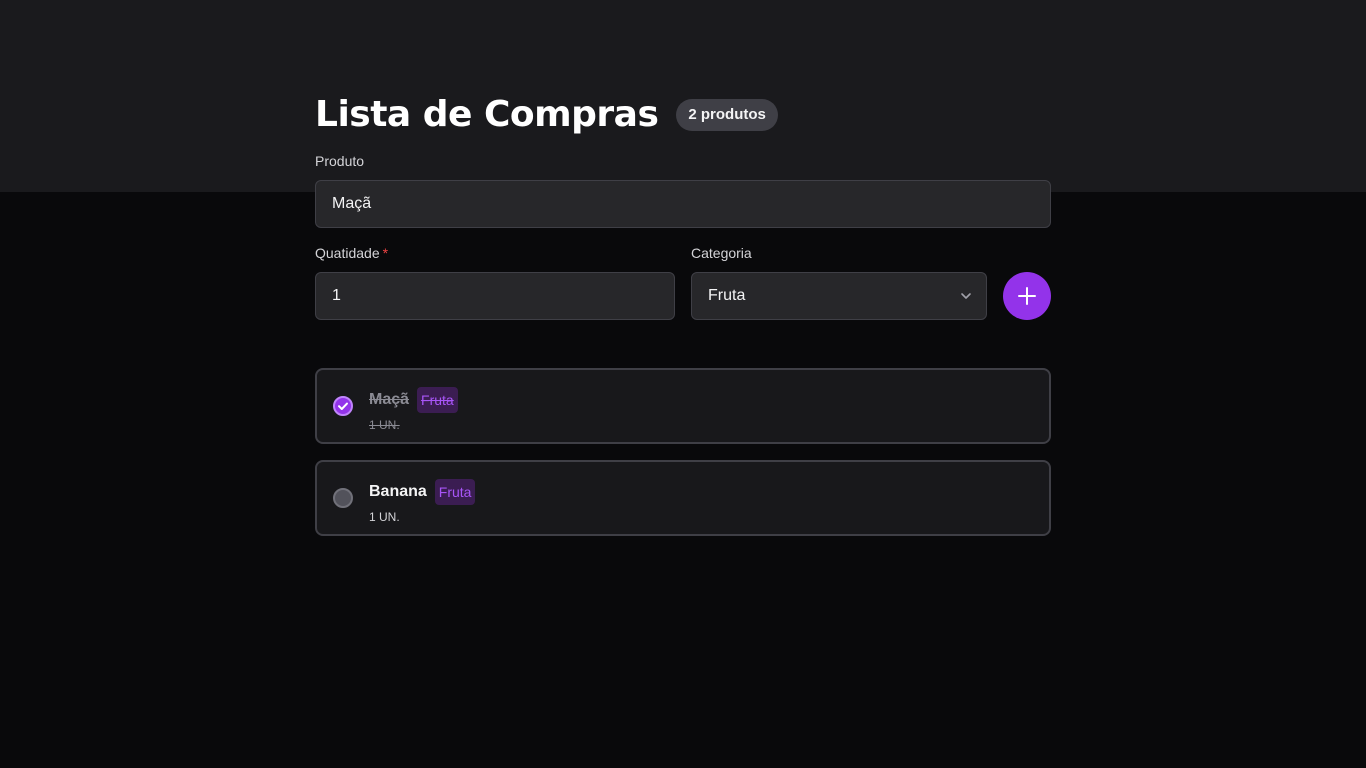  I want to click on category-select: Fruta, so click(839, 296).